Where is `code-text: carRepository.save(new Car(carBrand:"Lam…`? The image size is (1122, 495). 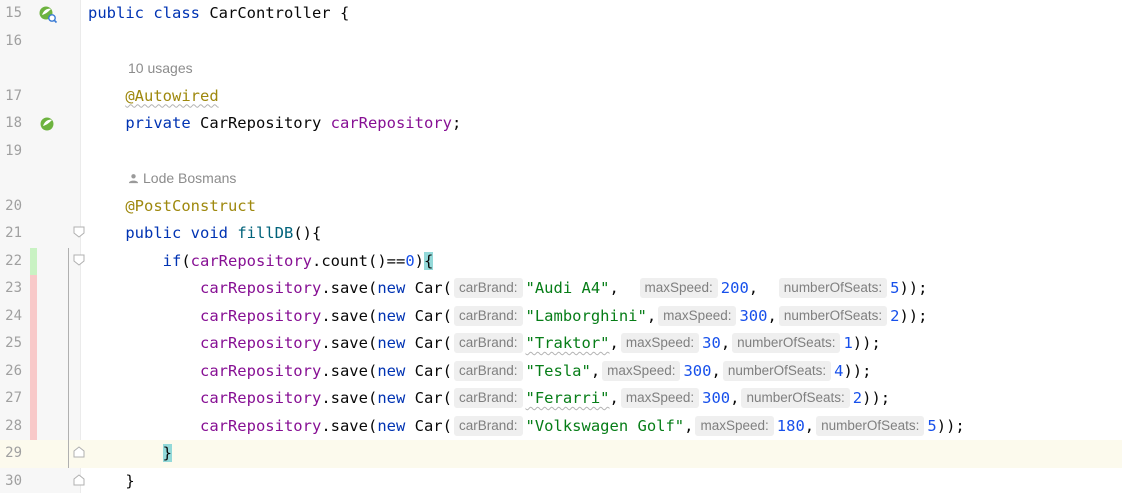
code-text: carRepository.save(new Car(carBrand:"Lam… is located at coordinates (507, 317).